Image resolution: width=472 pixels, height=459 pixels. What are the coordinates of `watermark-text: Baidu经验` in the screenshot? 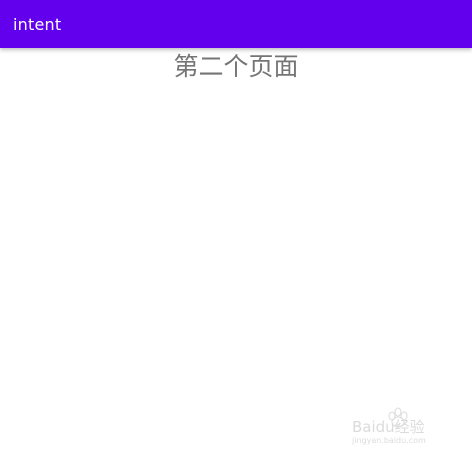 It's located at (388, 427).